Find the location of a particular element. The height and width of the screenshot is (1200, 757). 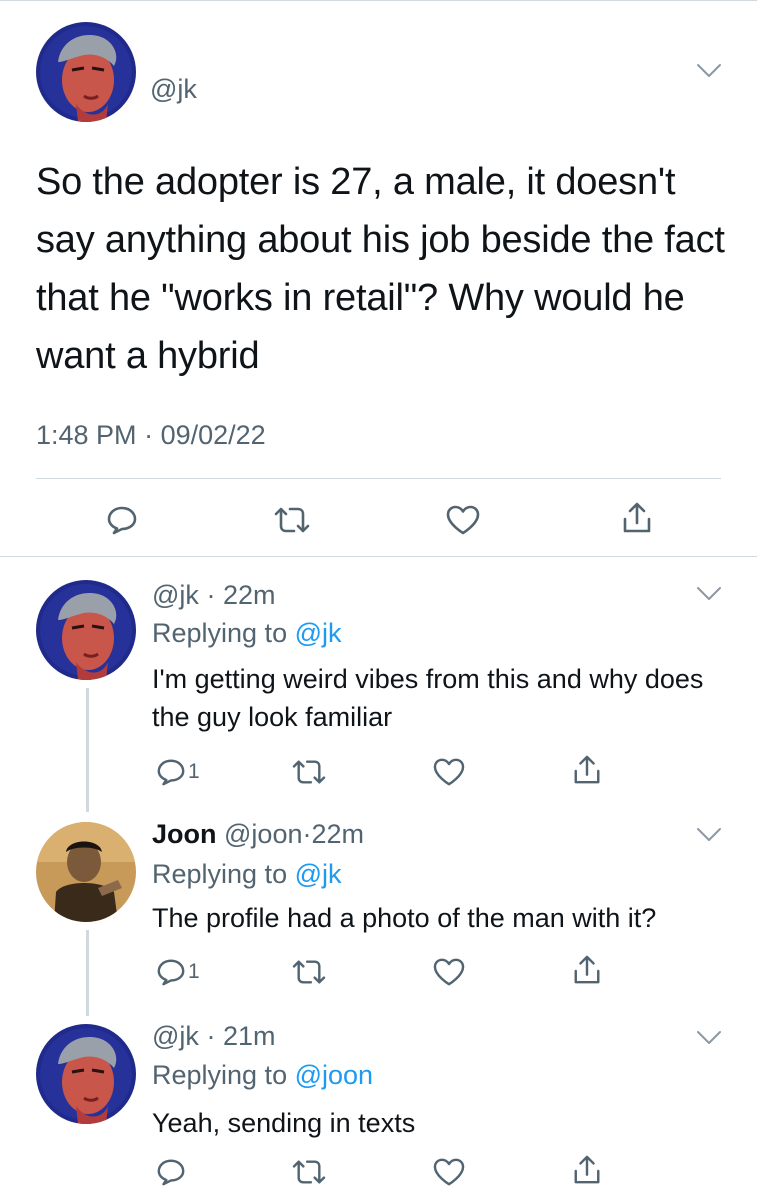

tweet-date: 09/02/22 is located at coordinates (213, 435).